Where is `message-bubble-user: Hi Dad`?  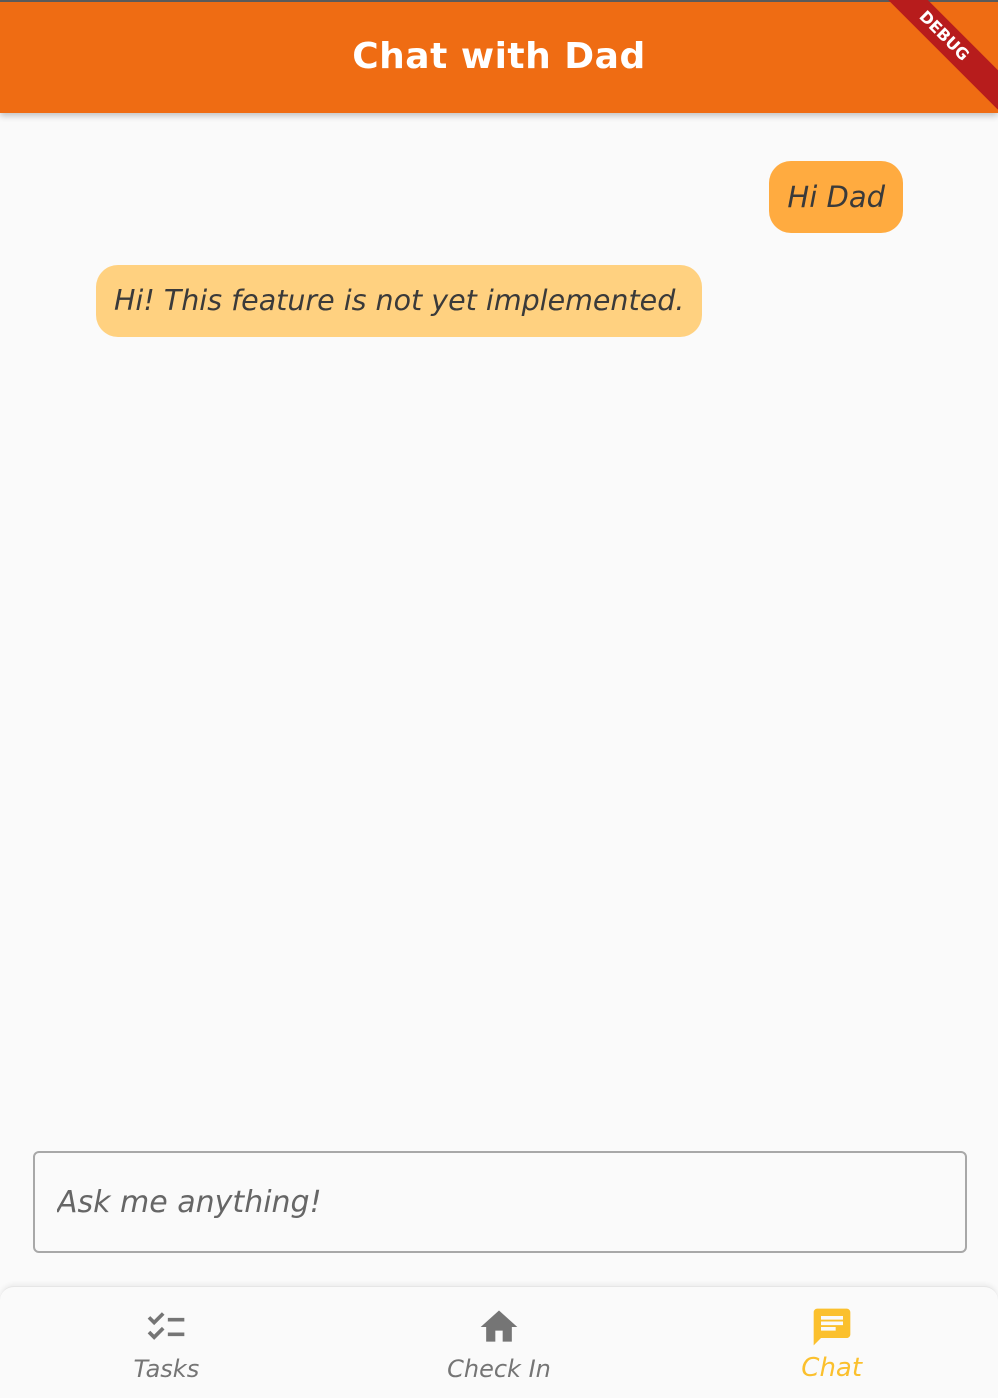
message-bubble-user: Hi Dad is located at coordinates (836, 197).